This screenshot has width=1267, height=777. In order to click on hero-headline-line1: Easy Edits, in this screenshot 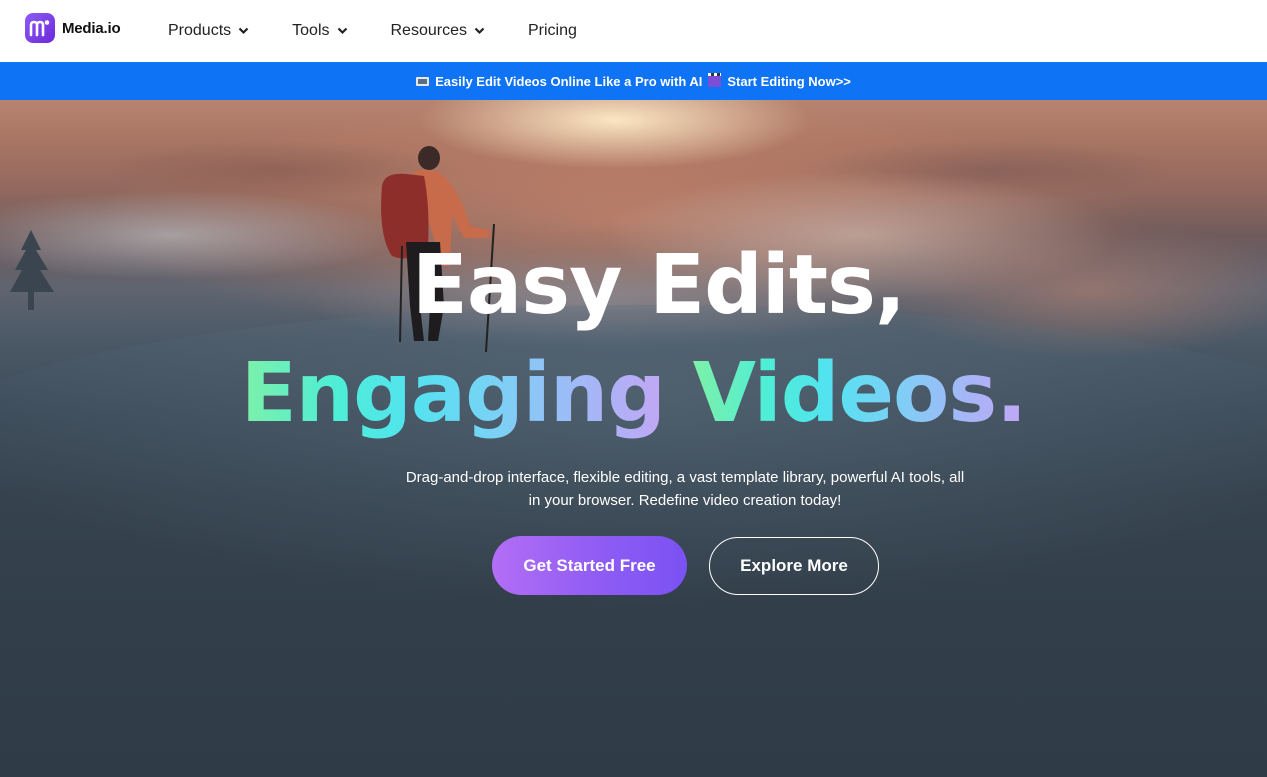, I will do `click(658, 285)`.